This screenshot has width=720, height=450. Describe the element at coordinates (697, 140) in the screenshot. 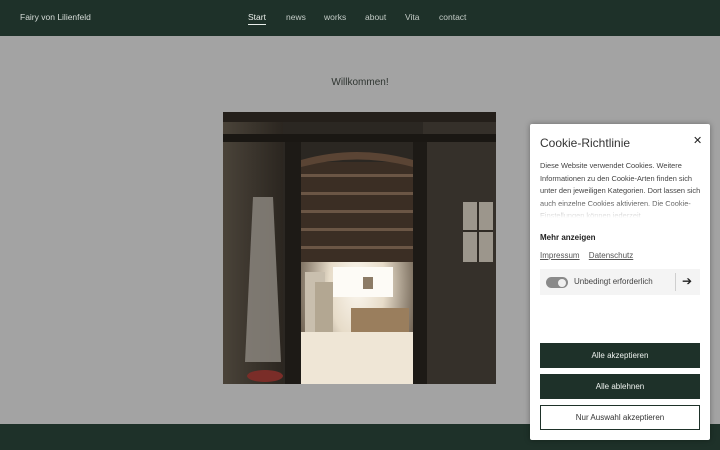

I see `close-icon: ✕` at that location.